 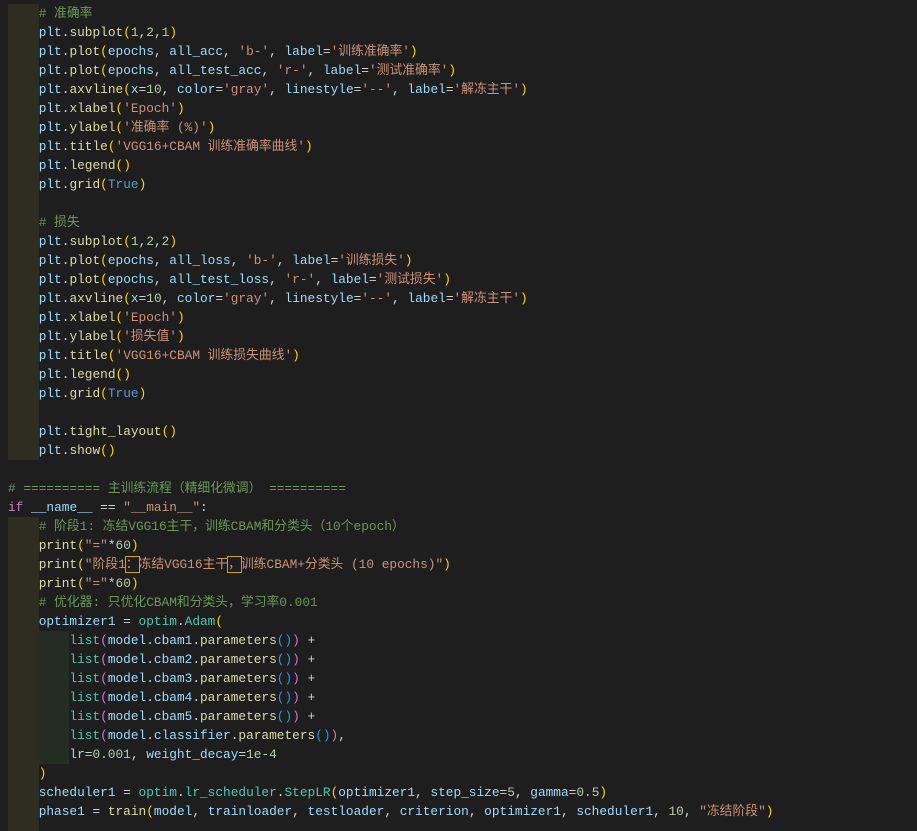 I want to click on code-token-punct, so click(x=27, y=507).